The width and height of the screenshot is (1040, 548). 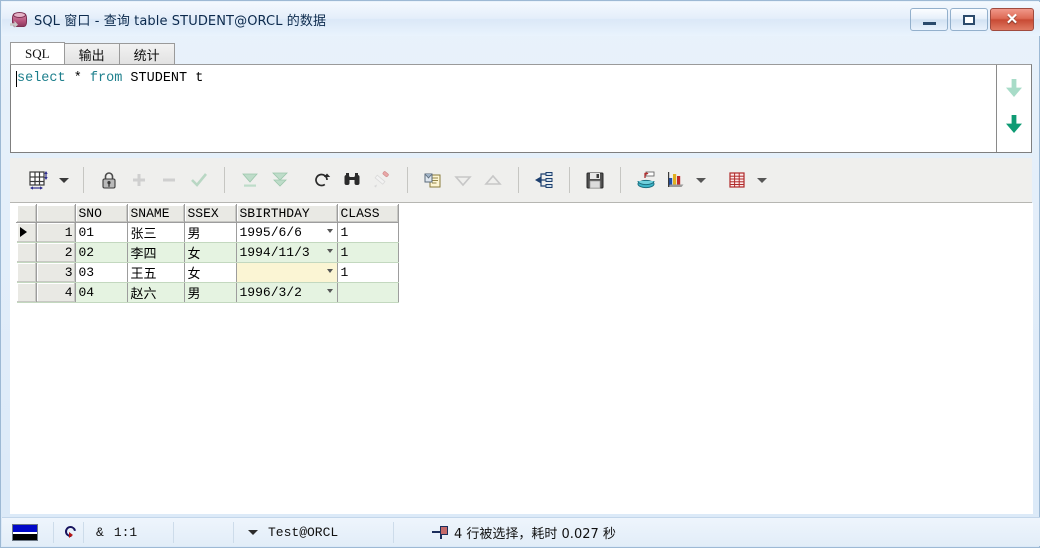 What do you see at coordinates (270, 232) in the screenshot?
I see `cell-sbirthday-value: 1995/6/6` at bounding box center [270, 232].